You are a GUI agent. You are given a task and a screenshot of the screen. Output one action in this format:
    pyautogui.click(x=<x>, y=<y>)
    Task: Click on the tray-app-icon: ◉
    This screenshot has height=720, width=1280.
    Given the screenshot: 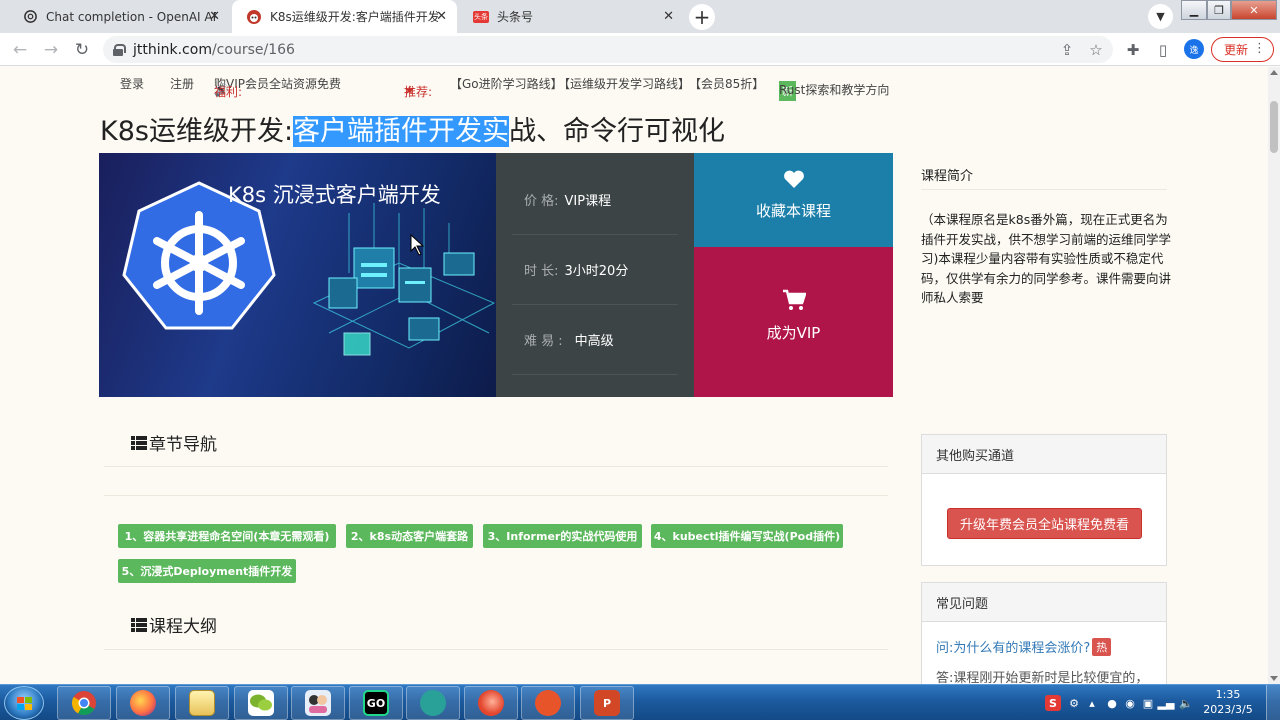 What is the action you would take?
    pyautogui.click(x=1130, y=703)
    